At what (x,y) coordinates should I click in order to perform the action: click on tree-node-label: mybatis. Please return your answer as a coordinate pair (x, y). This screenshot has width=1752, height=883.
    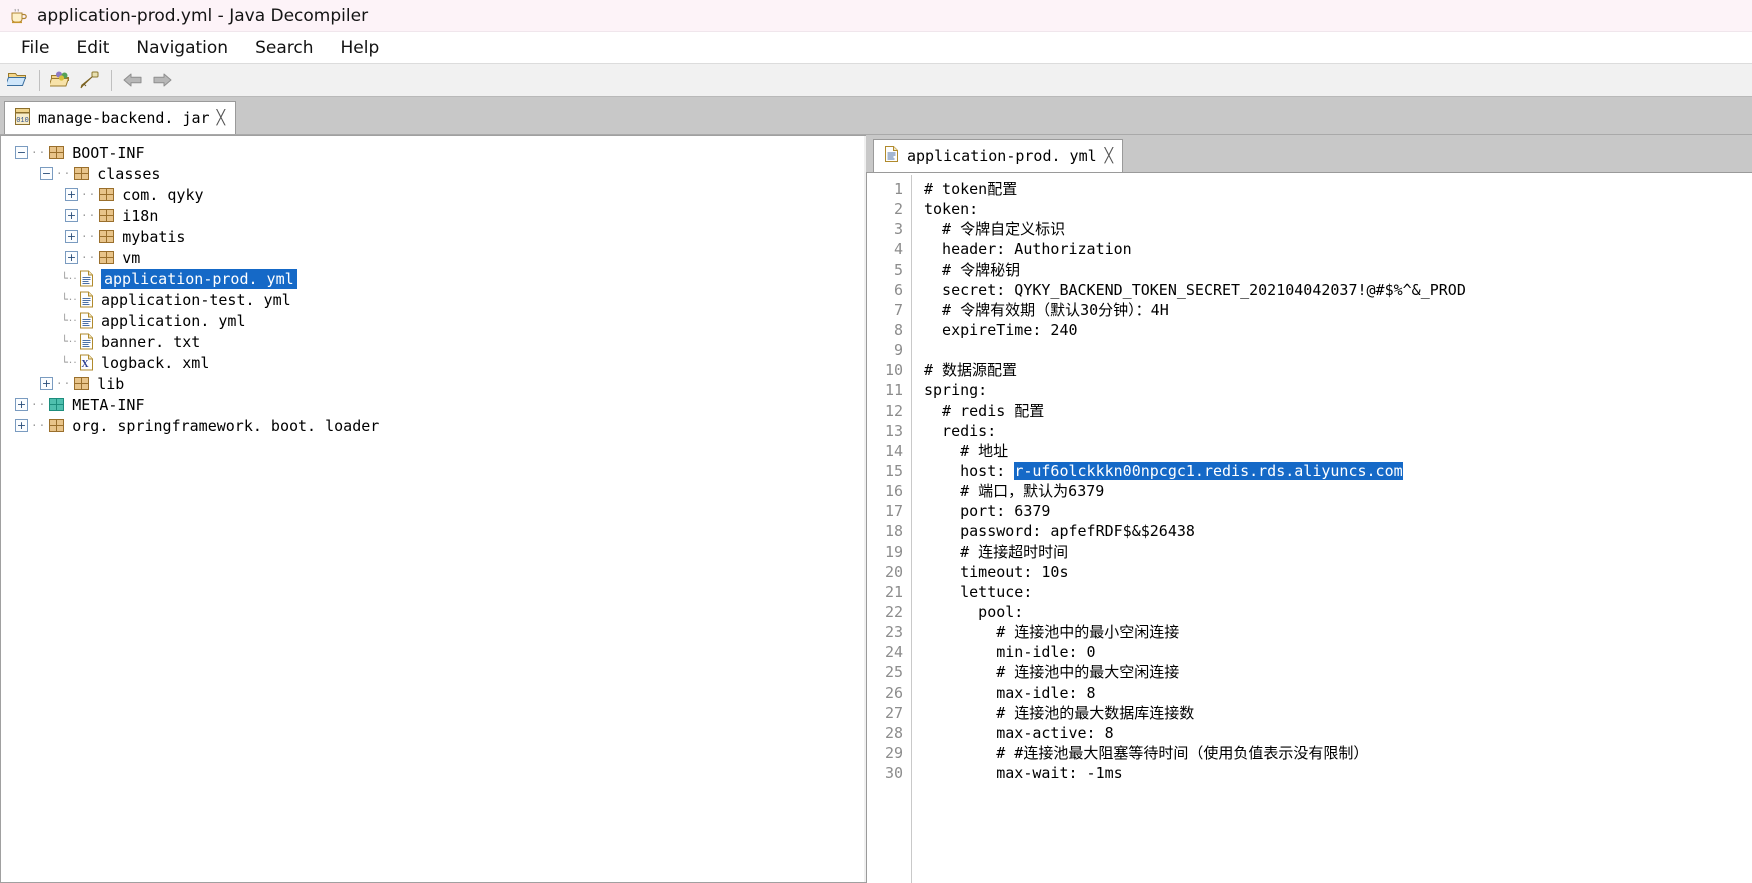
    Looking at the image, I should click on (154, 236).